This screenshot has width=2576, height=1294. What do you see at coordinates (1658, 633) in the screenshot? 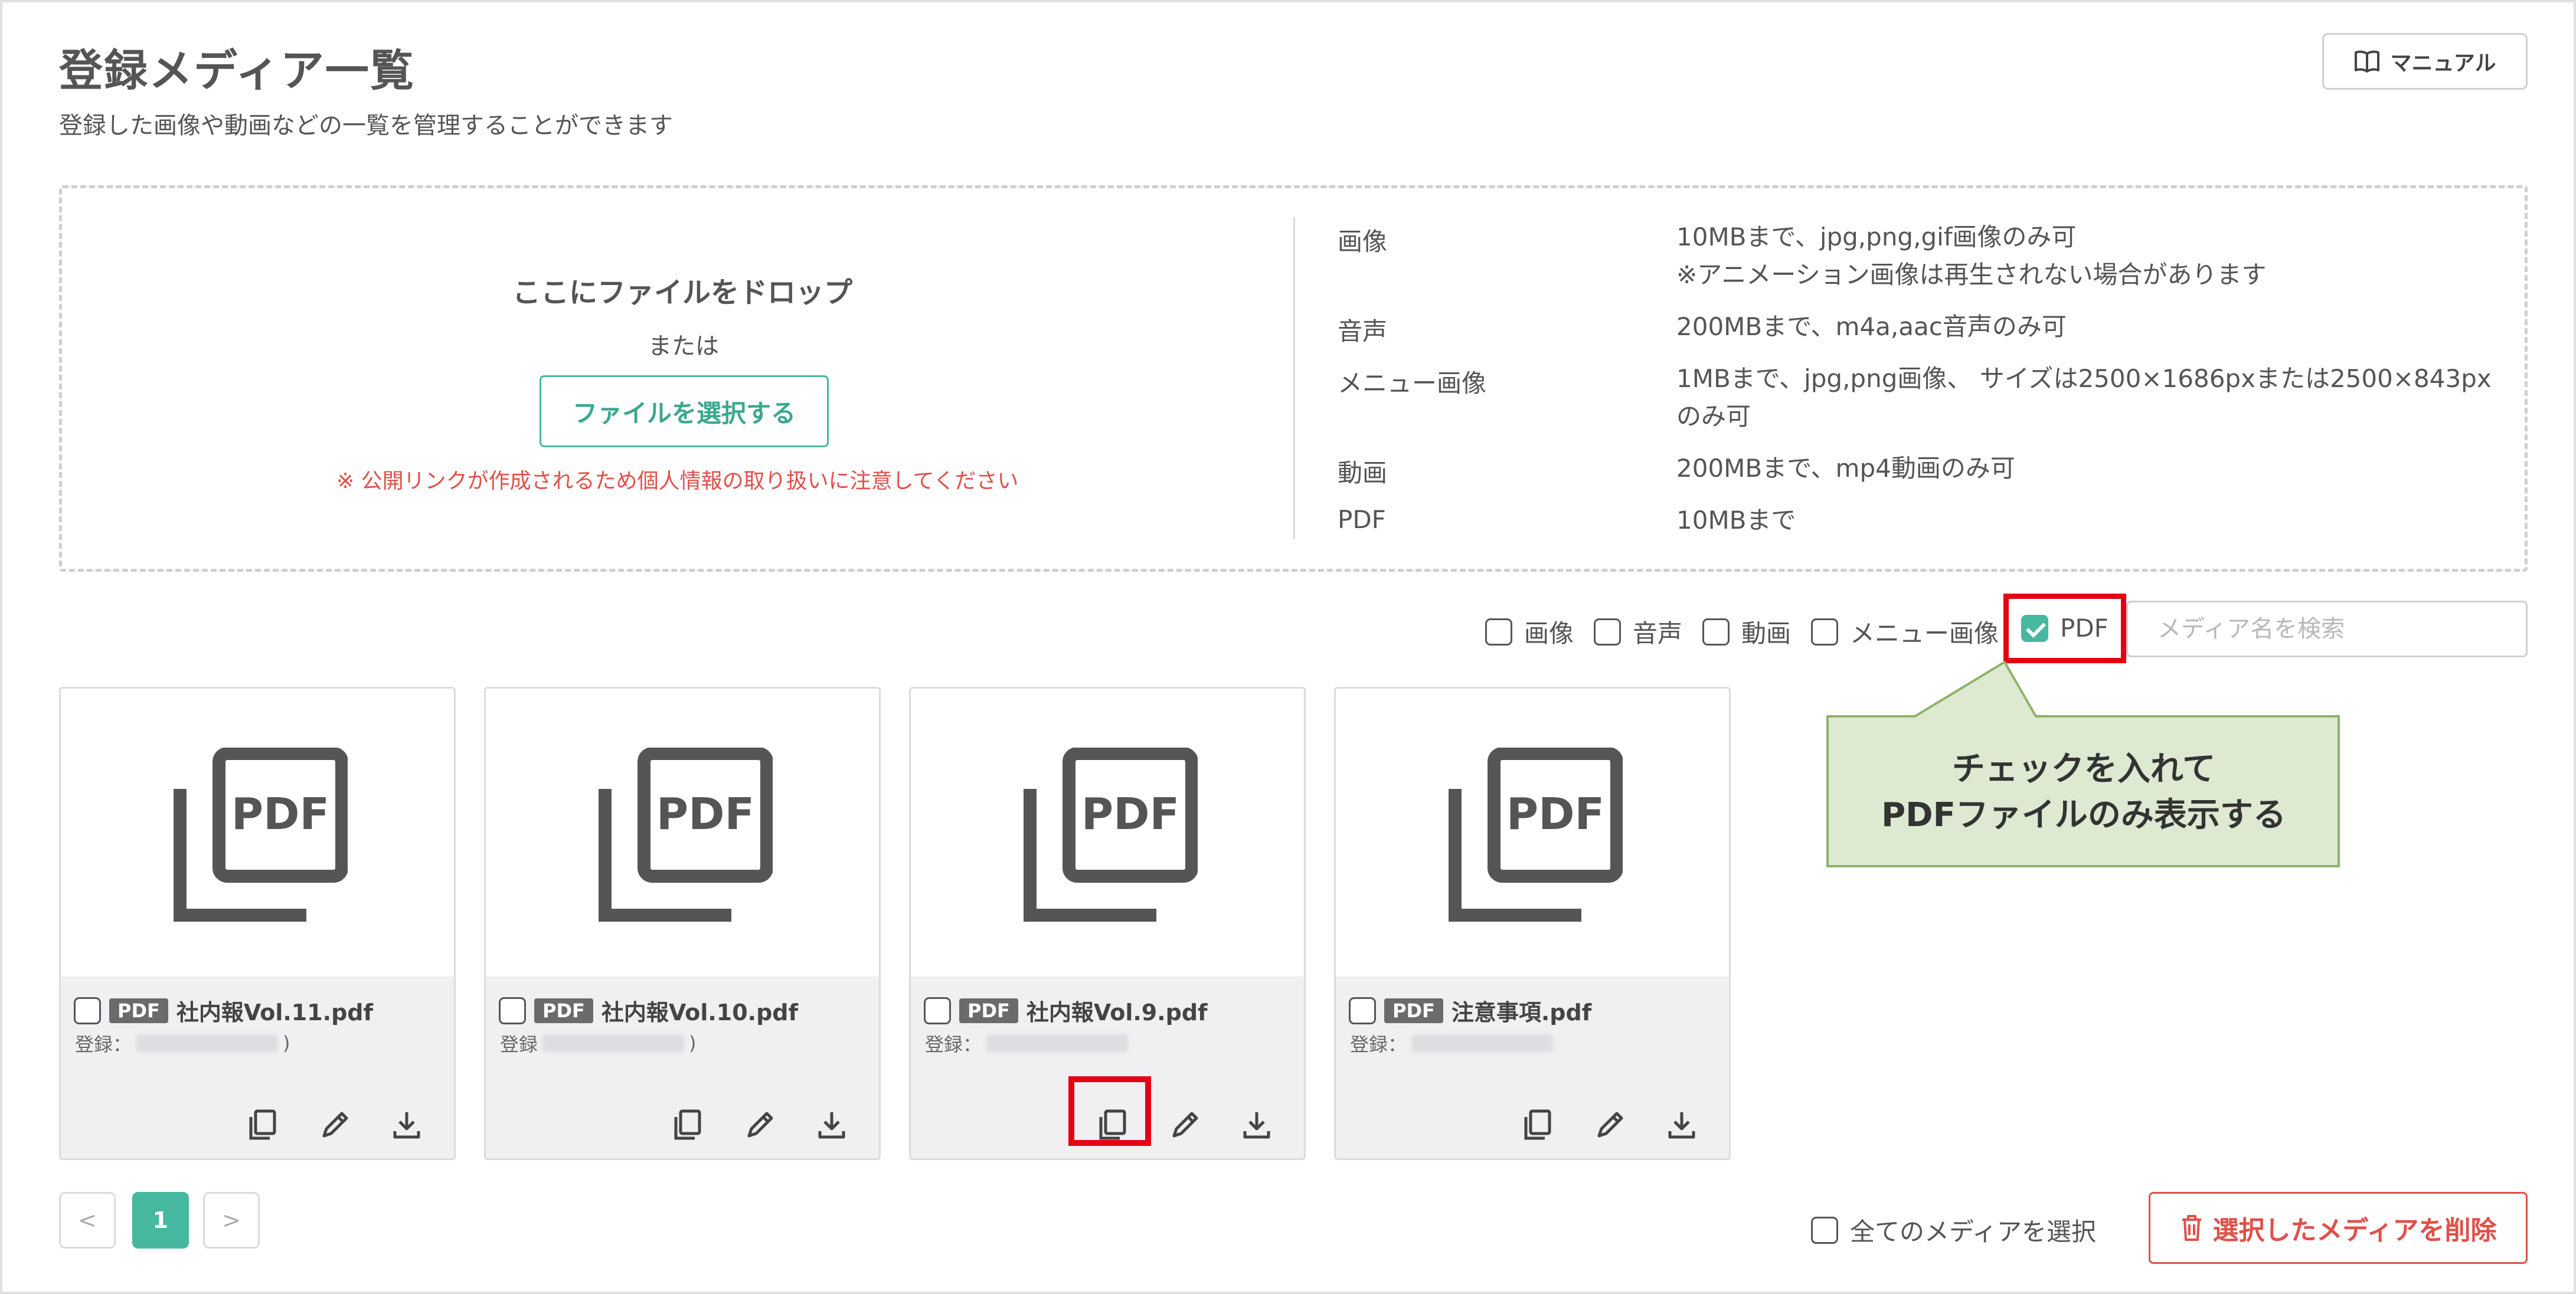
I see `filter-label: 音声` at bounding box center [1658, 633].